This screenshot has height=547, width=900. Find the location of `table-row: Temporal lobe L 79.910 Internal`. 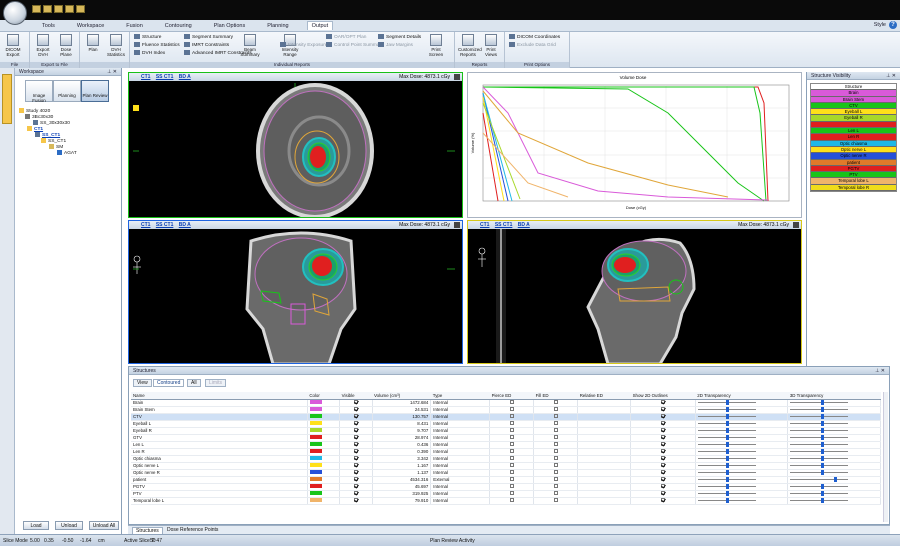

table-row: Temporal lobe L 79.910 Internal is located at coordinates (506, 501).